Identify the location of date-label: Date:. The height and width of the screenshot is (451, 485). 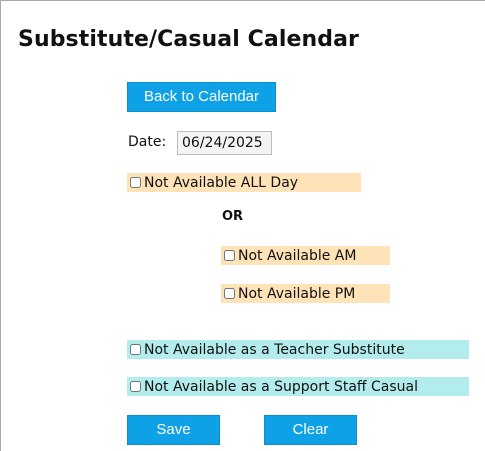
(147, 142).